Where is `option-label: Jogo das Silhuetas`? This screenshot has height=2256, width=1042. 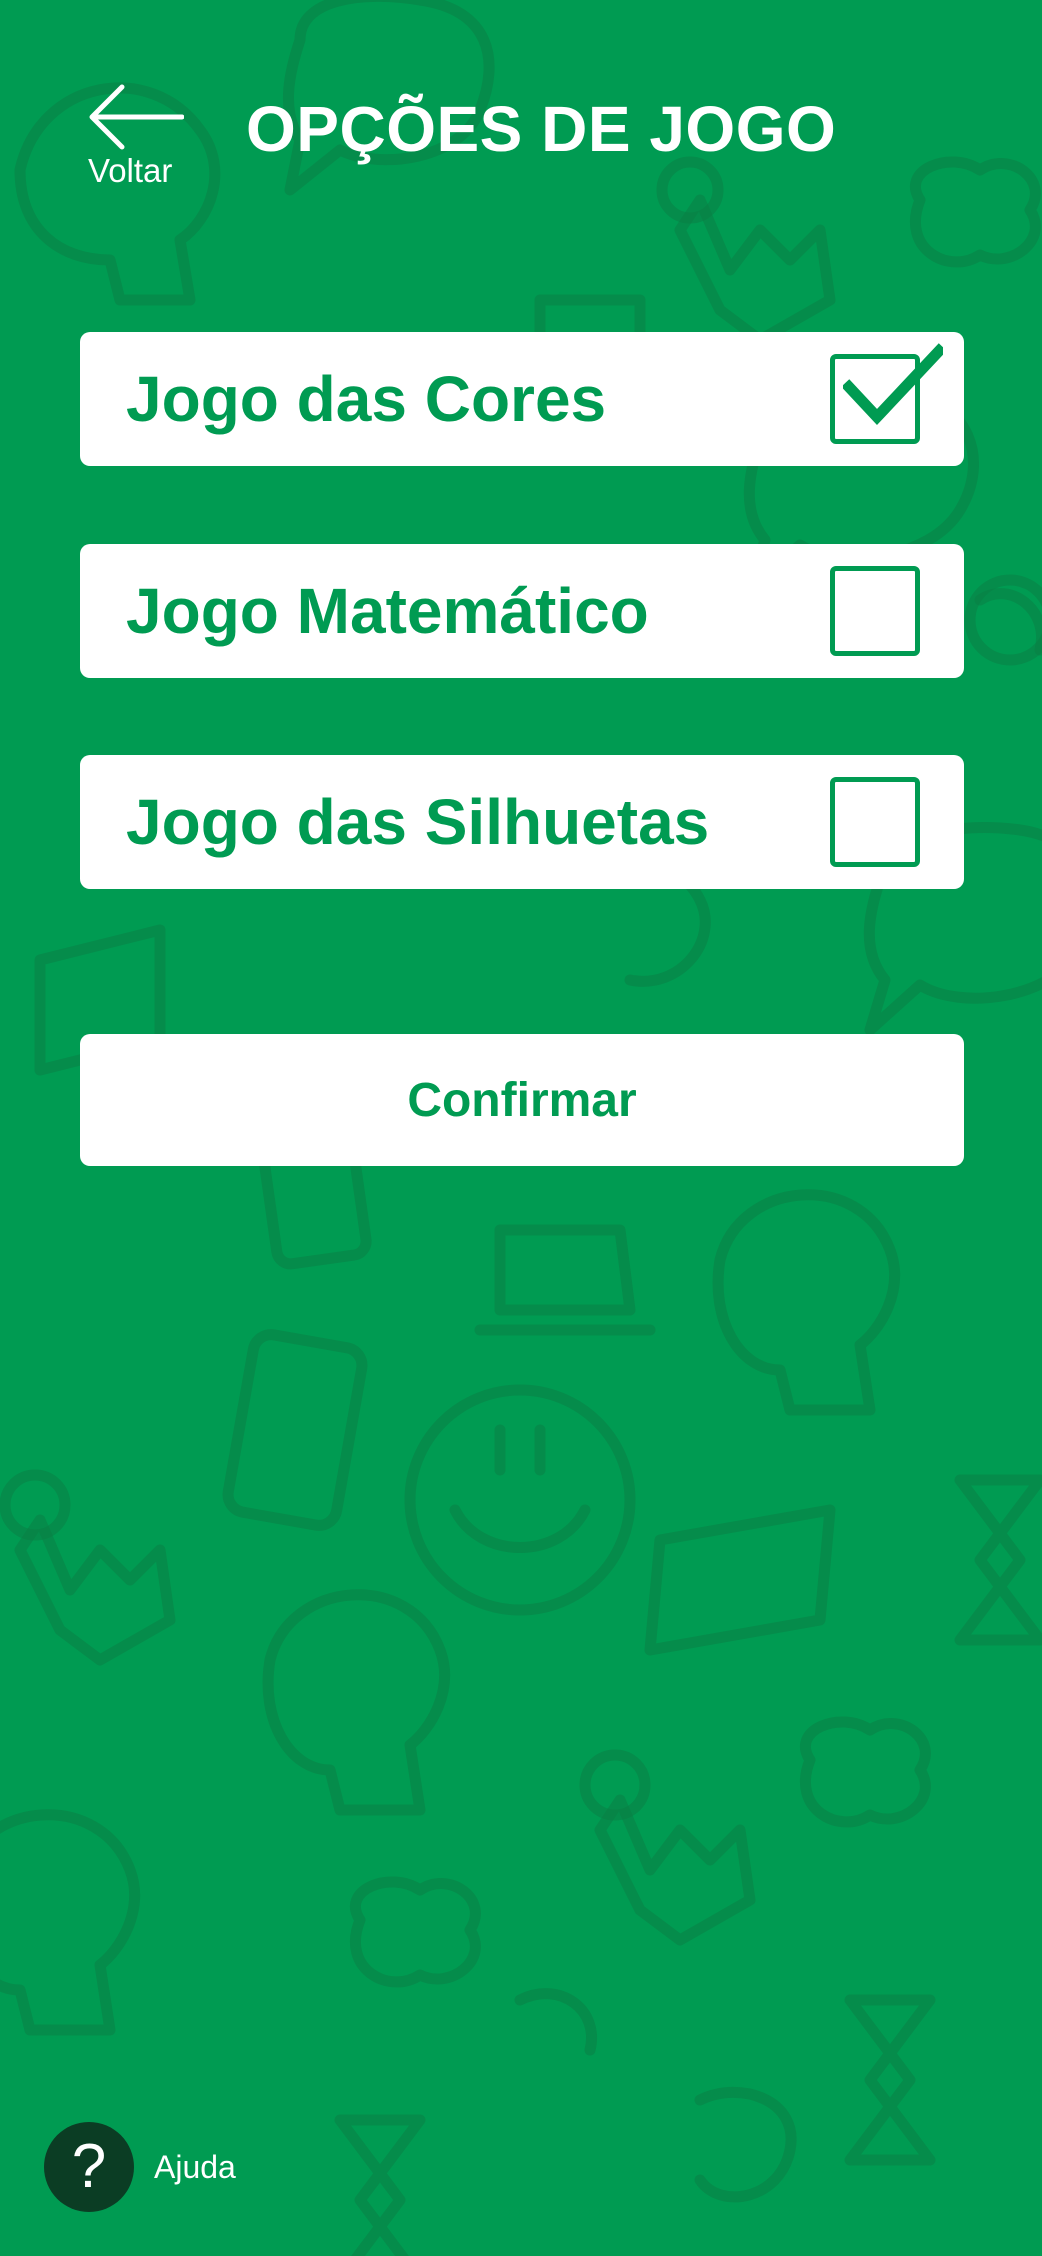 option-label: Jogo das Silhuetas is located at coordinates (418, 822).